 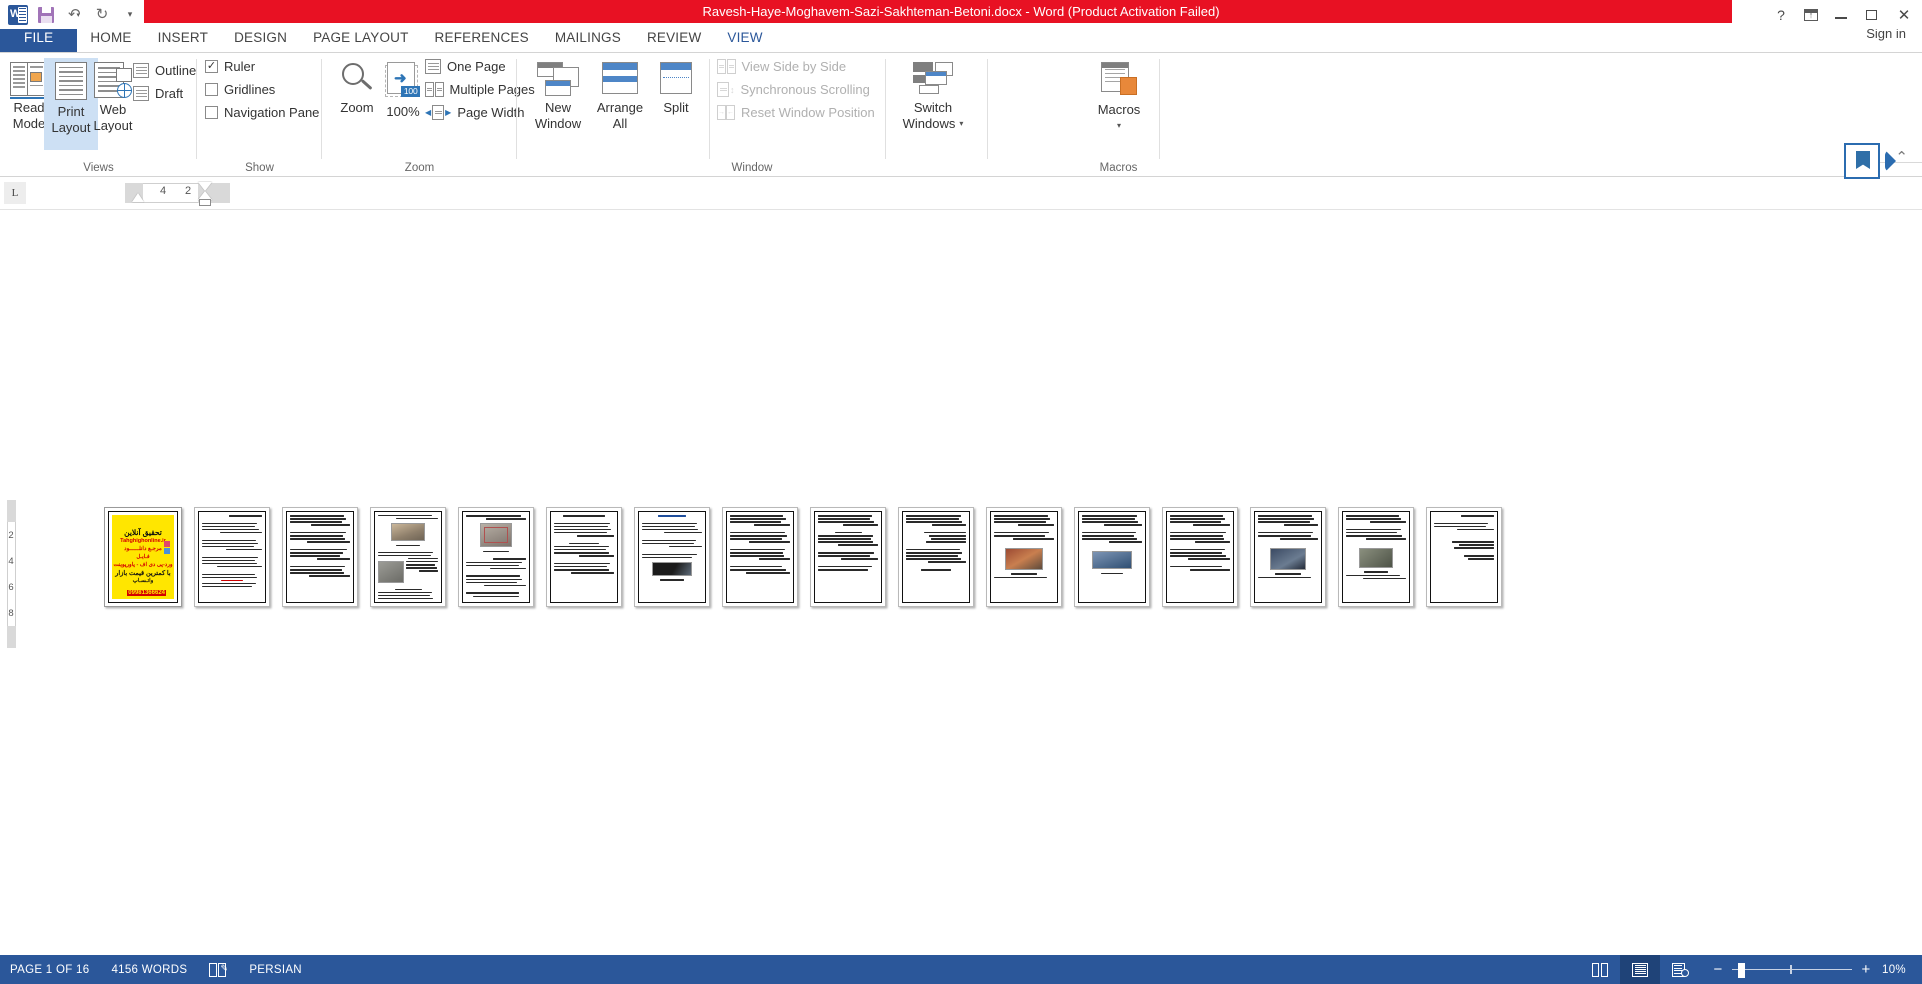 What do you see at coordinates (403, 104) in the screenshot?
I see `zoom-100-button: ➜ 100 100%` at bounding box center [403, 104].